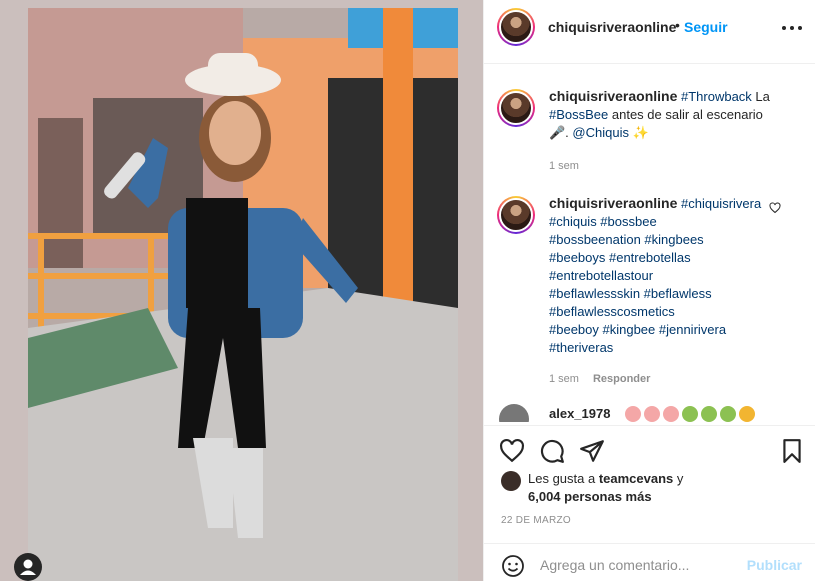 The image size is (815, 581). Describe the element at coordinates (601, 275) in the screenshot. I see `hashtag-link: #entrebotellastour` at that location.